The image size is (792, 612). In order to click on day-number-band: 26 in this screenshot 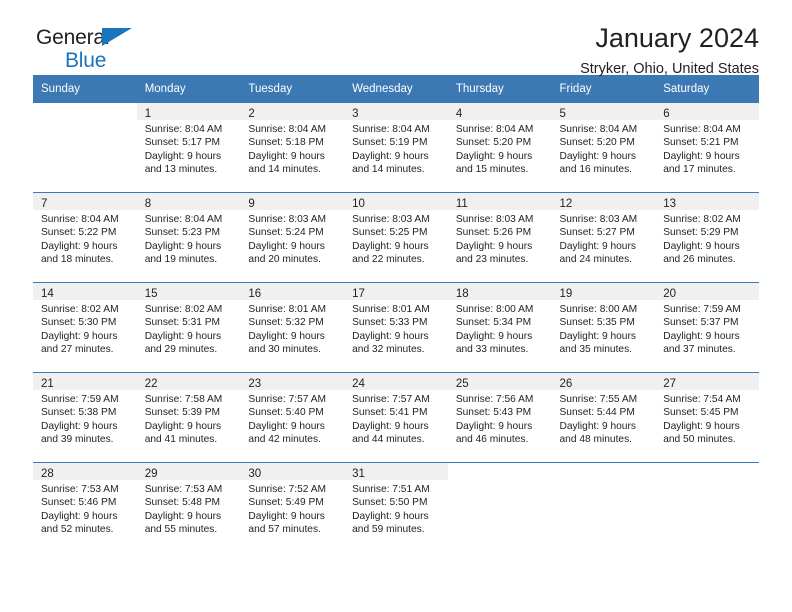, I will do `click(603, 381)`.